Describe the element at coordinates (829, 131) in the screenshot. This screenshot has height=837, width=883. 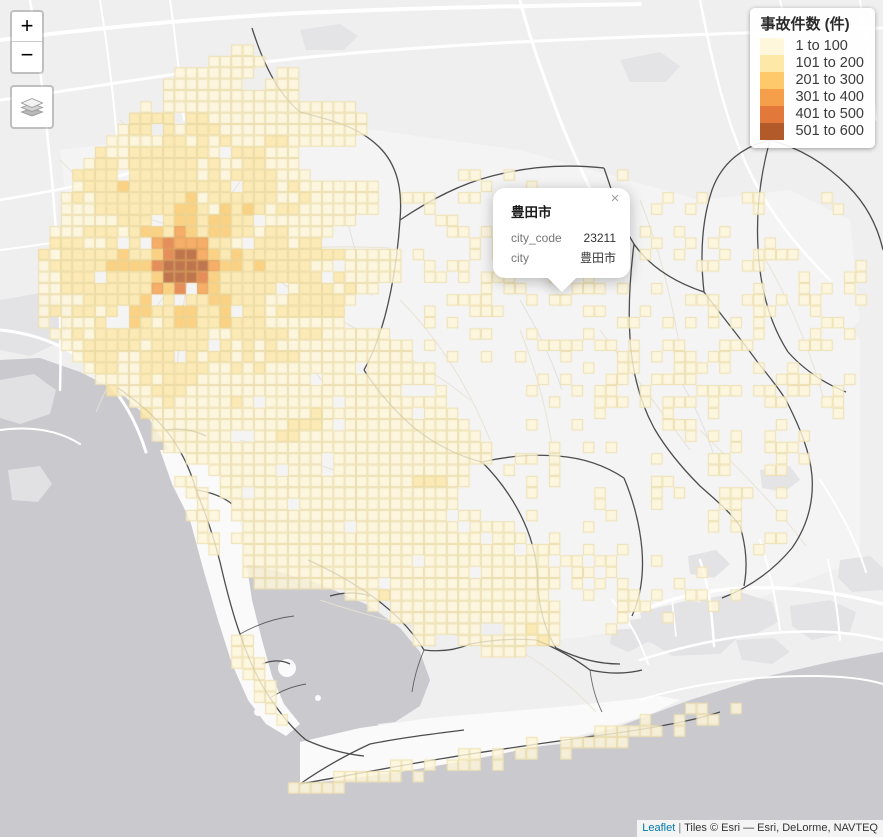
I see `legend-label: 501 to 600` at that location.